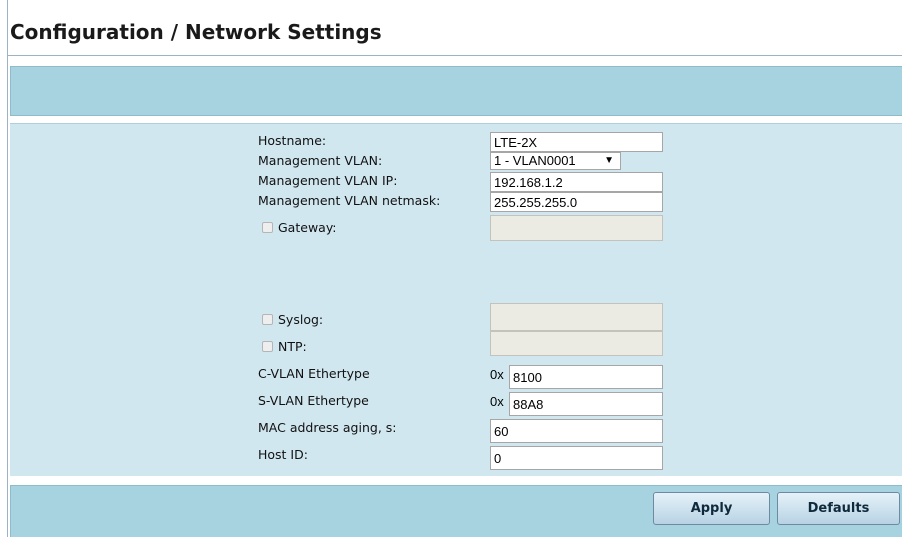 Image resolution: width=902 pixels, height=537 pixels. Describe the element at coordinates (267, 319) in the screenshot. I see `syslog-checkbox` at that location.